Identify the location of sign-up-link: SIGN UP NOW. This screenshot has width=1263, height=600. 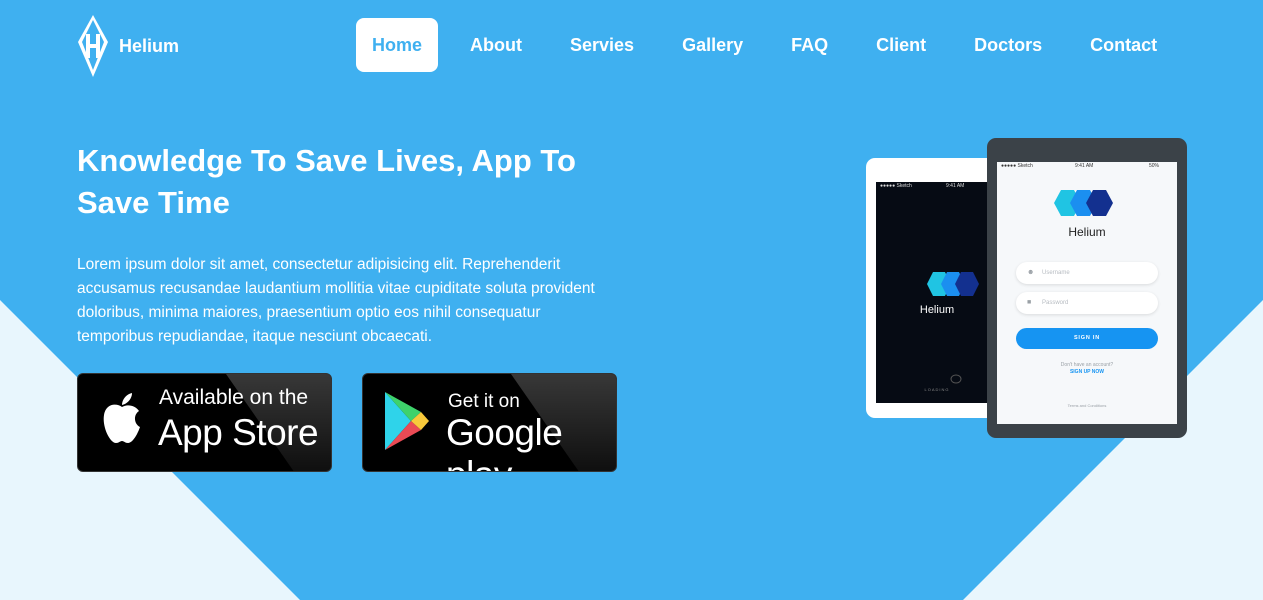
(1087, 372).